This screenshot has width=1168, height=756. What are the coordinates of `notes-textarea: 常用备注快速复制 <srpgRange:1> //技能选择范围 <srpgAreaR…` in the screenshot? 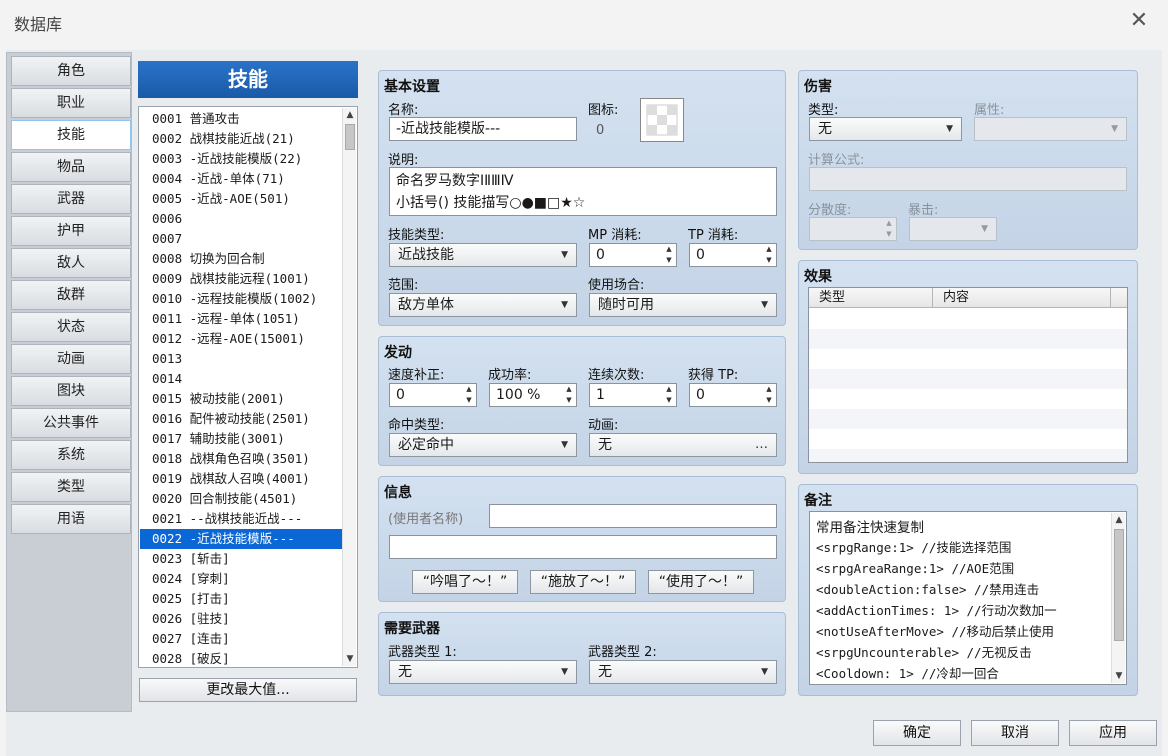 It's located at (968, 598).